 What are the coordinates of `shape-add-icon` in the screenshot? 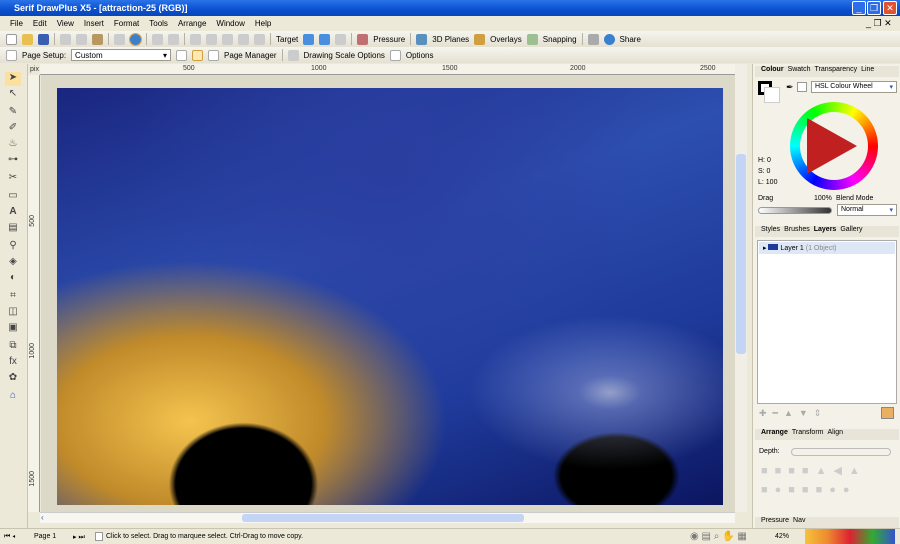 It's located at (309, 39).